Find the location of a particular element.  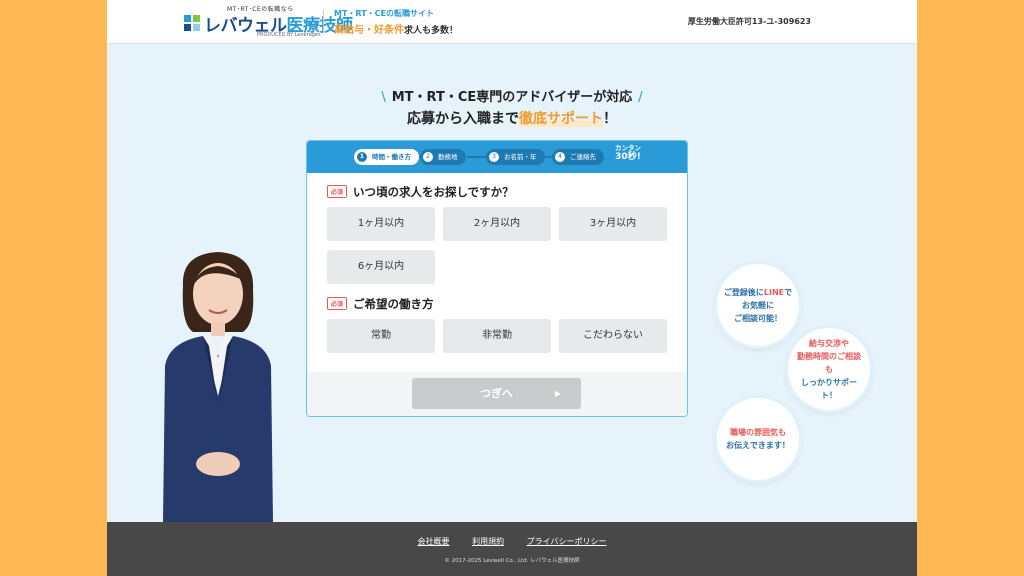

footer-links: 会社概要 利用規約 プライバシーポリシー is located at coordinates (512, 541).